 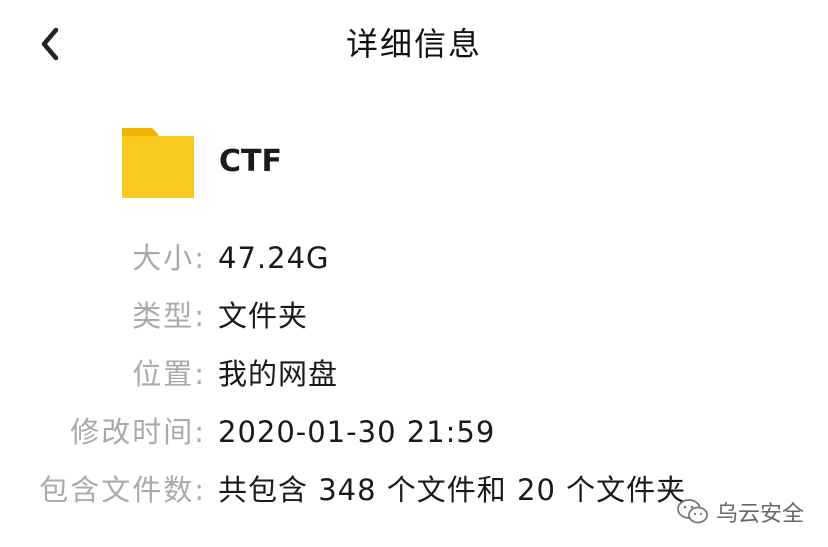 I want to click on detail-row-location: 位置: 我的网盘, so click(x=414, y=374).